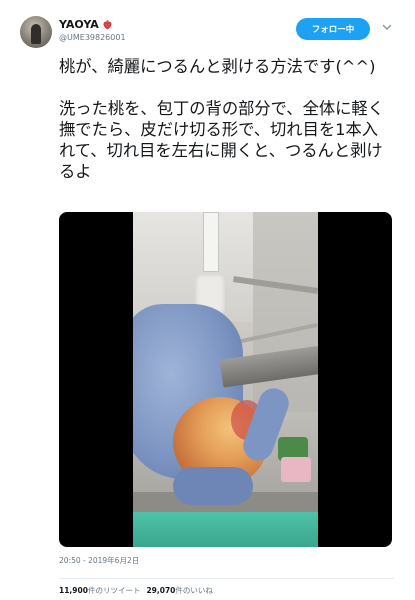  Describe the element at coordinates (217, 66) in the screenshot. I see `tweet-paragraph: 桃が、綺麗につるんと剥ける方法です(^^)` at that location.